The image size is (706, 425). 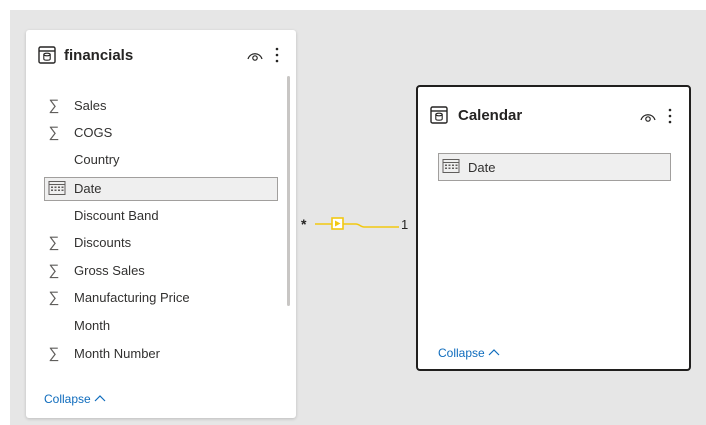 What do you see at coordinates (160, 133) in the screenshot?
I see `field-cogs: ∑ COGS` at bounding box center [160, 133].